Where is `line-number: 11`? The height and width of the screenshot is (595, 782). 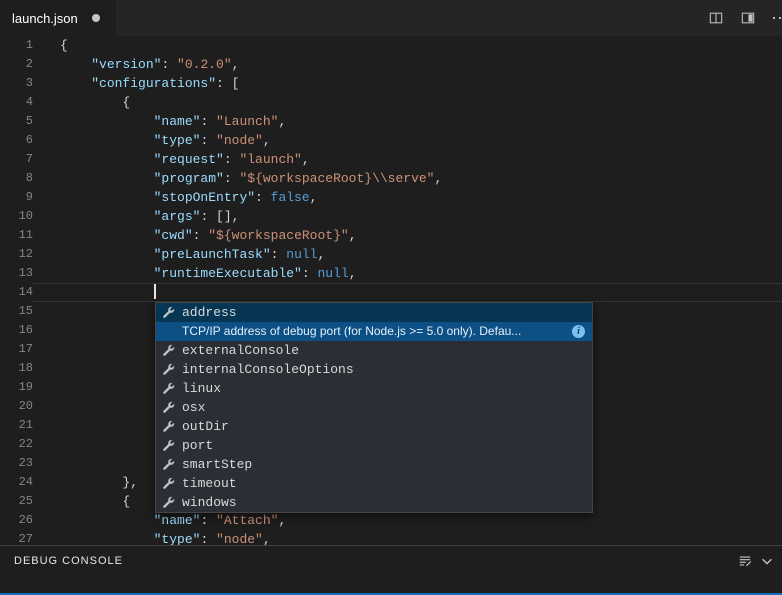 line-number: 11 is located at coordinates (25, 235).